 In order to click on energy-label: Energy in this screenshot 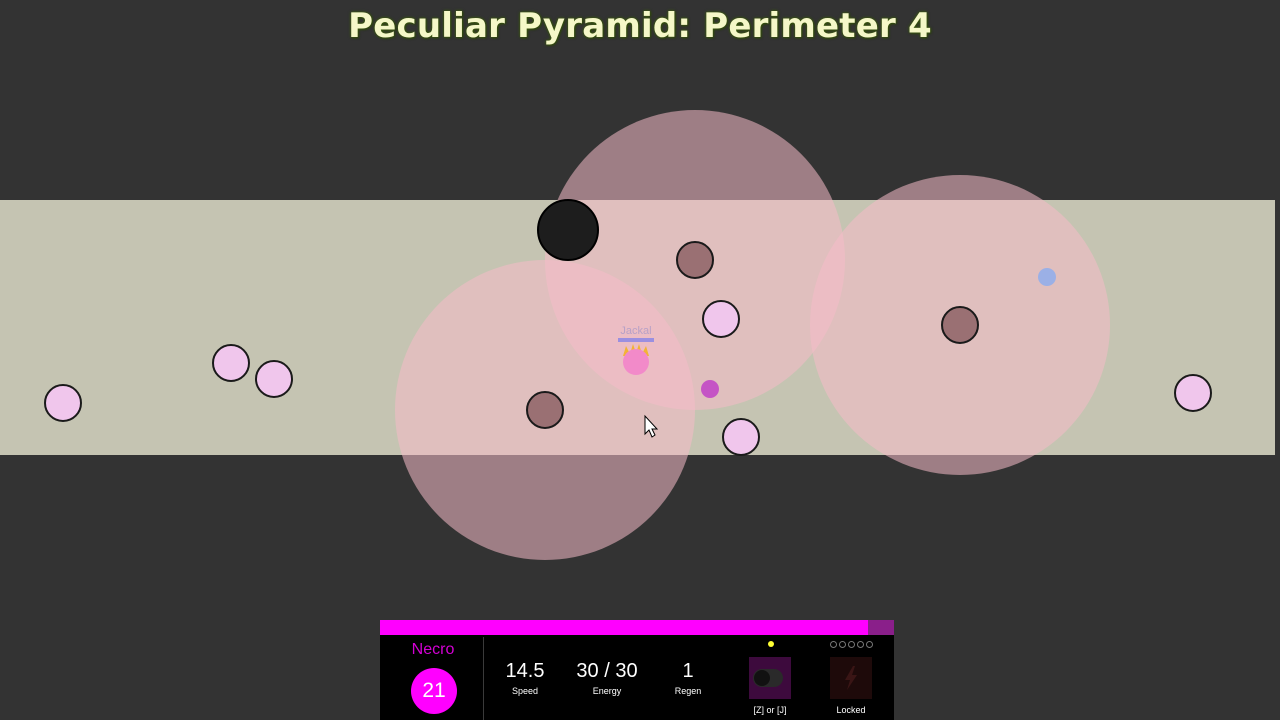, I will do `click(607, 691)`.